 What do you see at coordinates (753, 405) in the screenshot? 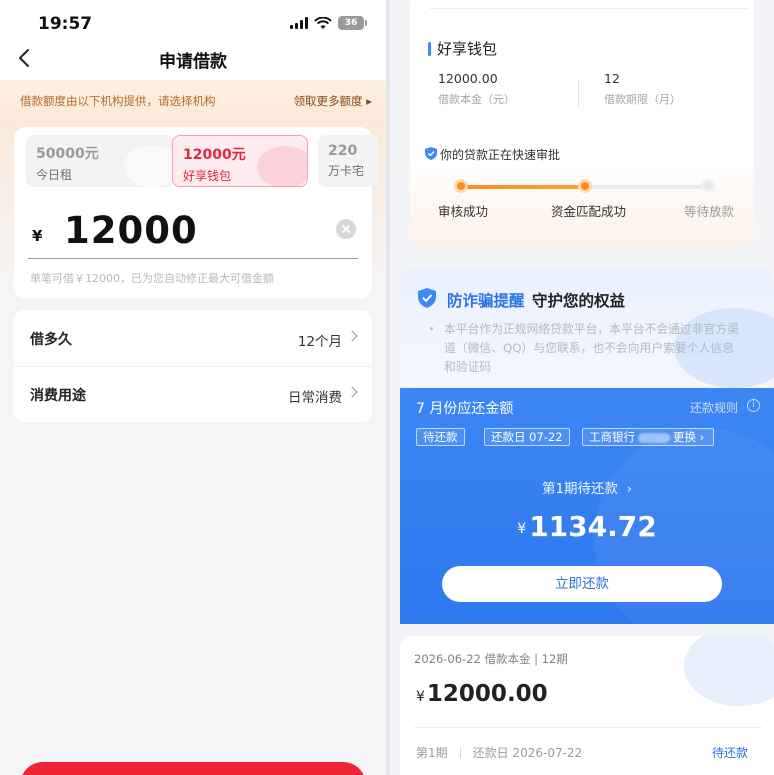
I see `info-icon: i` at bounding box center [753, 405].